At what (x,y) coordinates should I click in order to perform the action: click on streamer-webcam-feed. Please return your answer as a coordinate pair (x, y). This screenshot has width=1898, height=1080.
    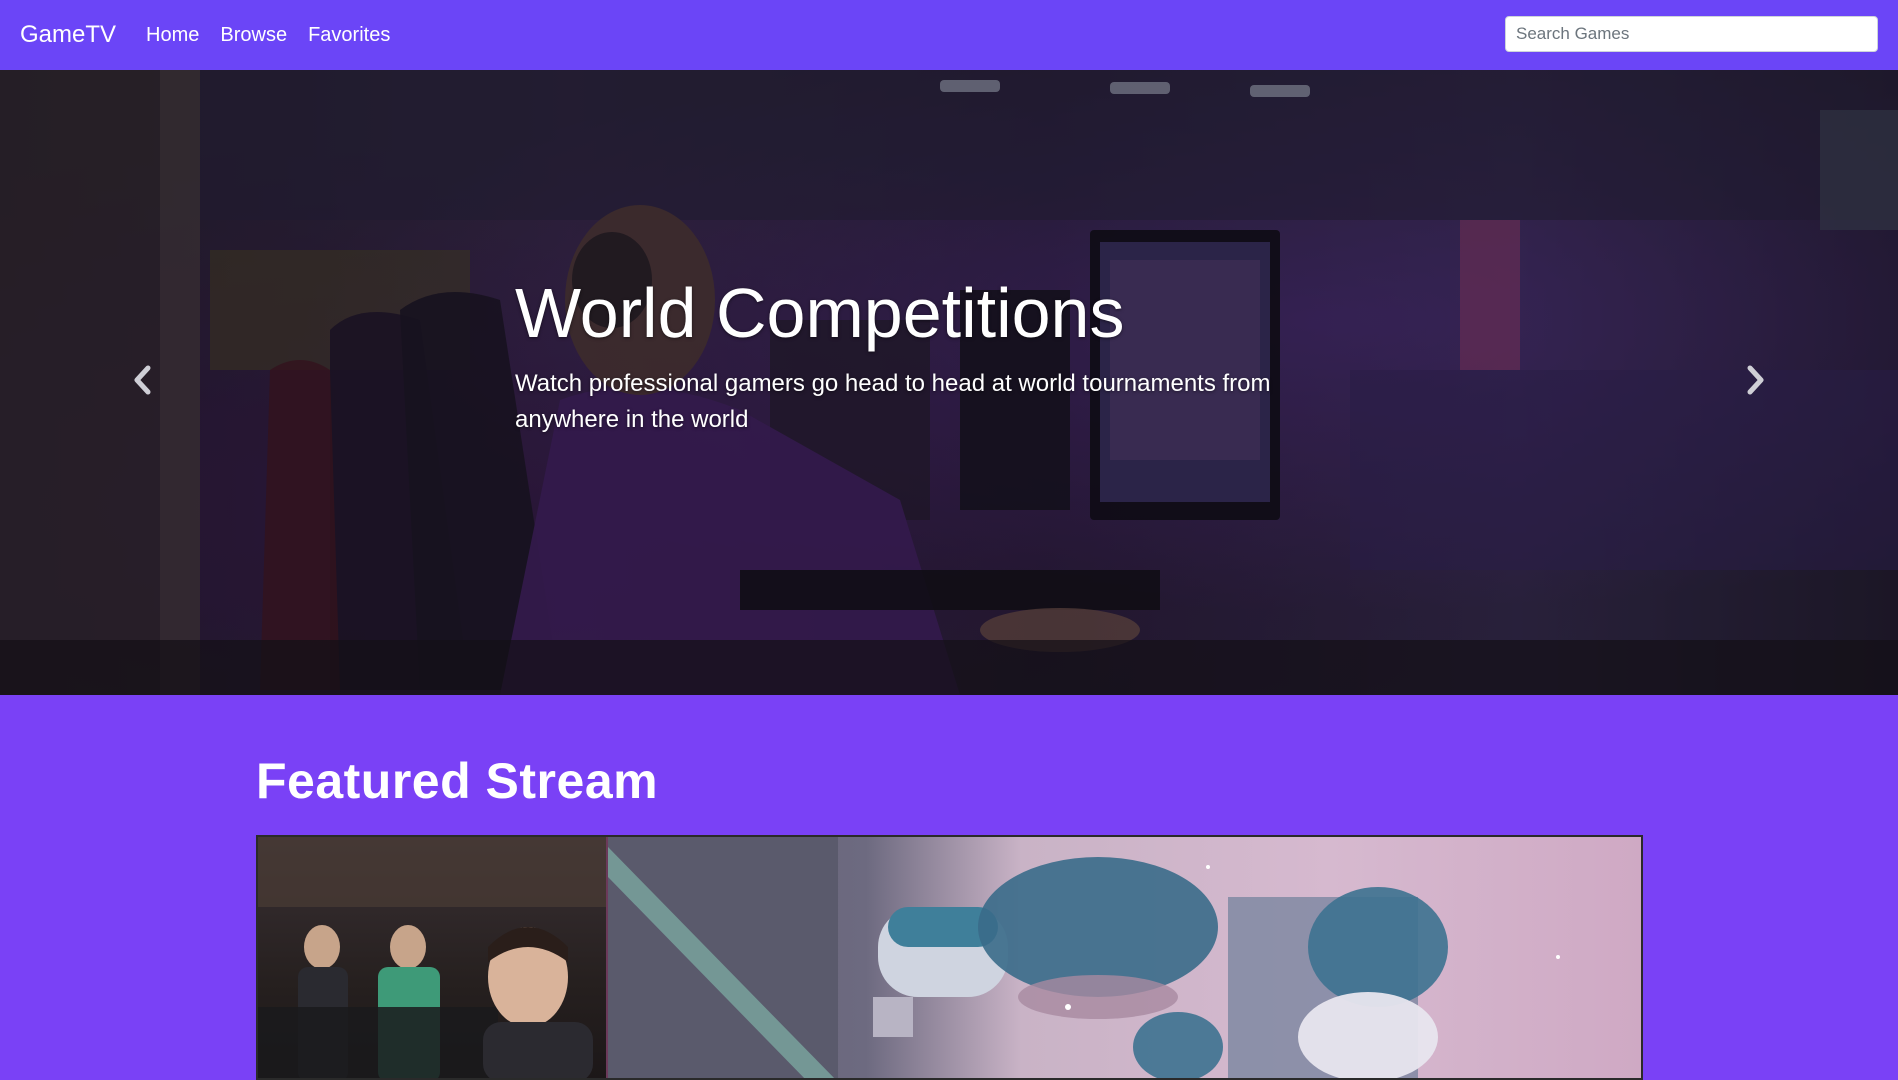
    Looking at the image, I should click on (433, 957).